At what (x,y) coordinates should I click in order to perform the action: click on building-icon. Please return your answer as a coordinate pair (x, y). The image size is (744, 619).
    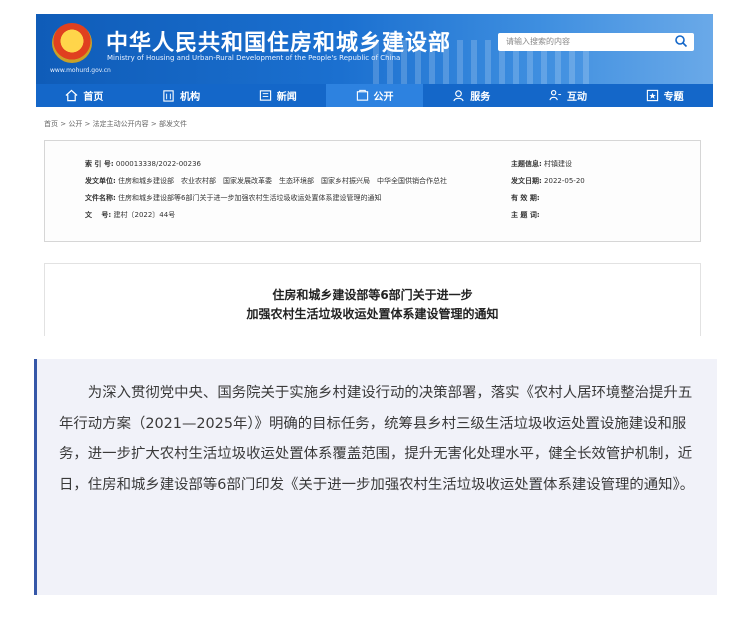
    Looking at the image, I should click on (168, 96).